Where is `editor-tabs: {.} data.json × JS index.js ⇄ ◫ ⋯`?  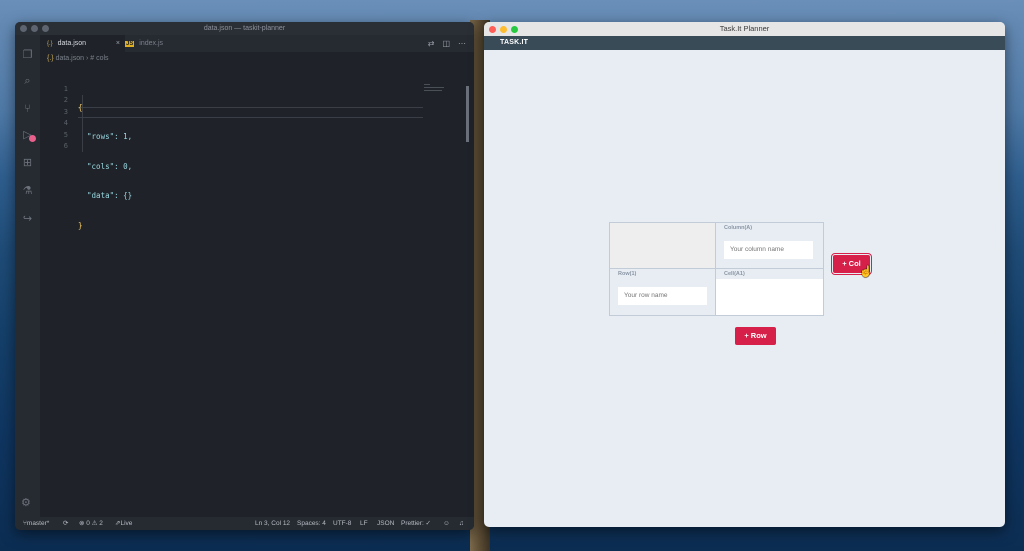 editor-tabs: {.} data.json × JS index.js ⇄ ◫ ⋯ is located at coordinates (257, 43).